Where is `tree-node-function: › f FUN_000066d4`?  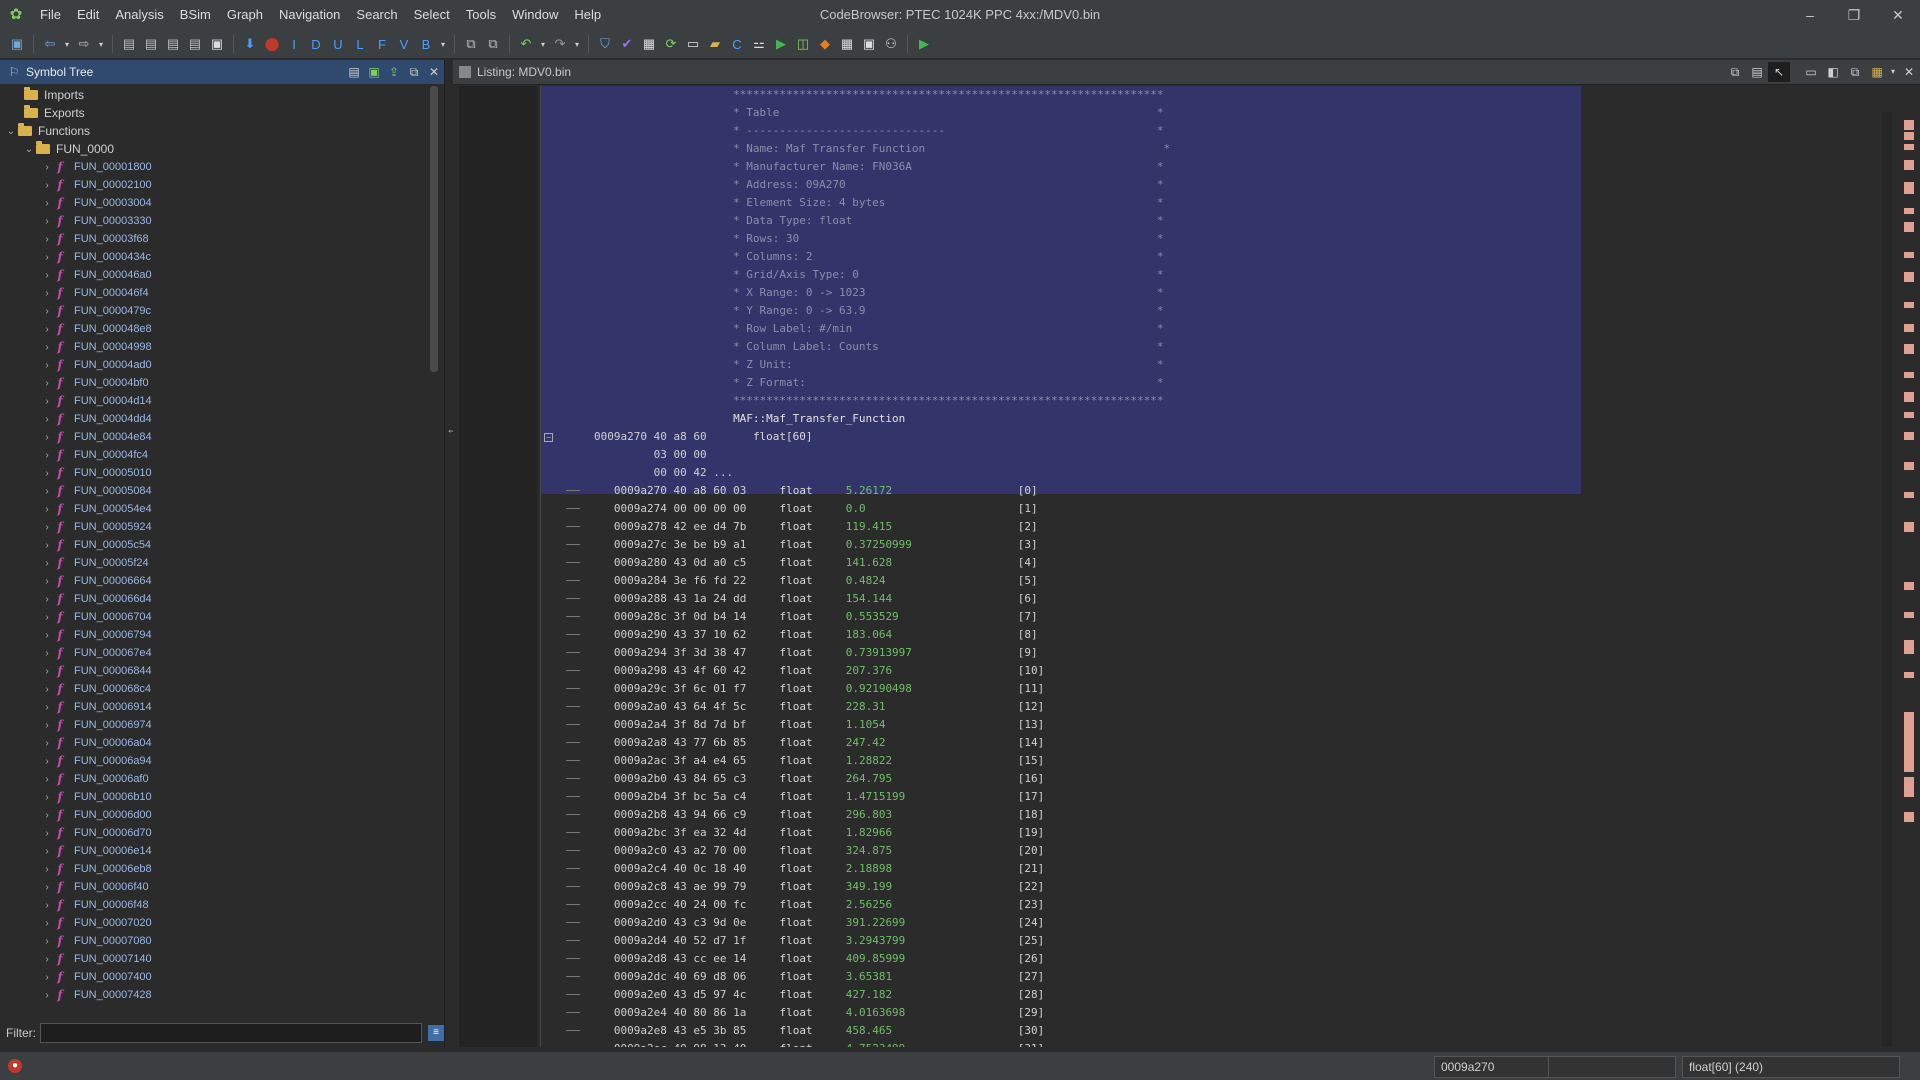
tree-node-function: › f FUN_000066d4 is located at coordinates (215, 599).